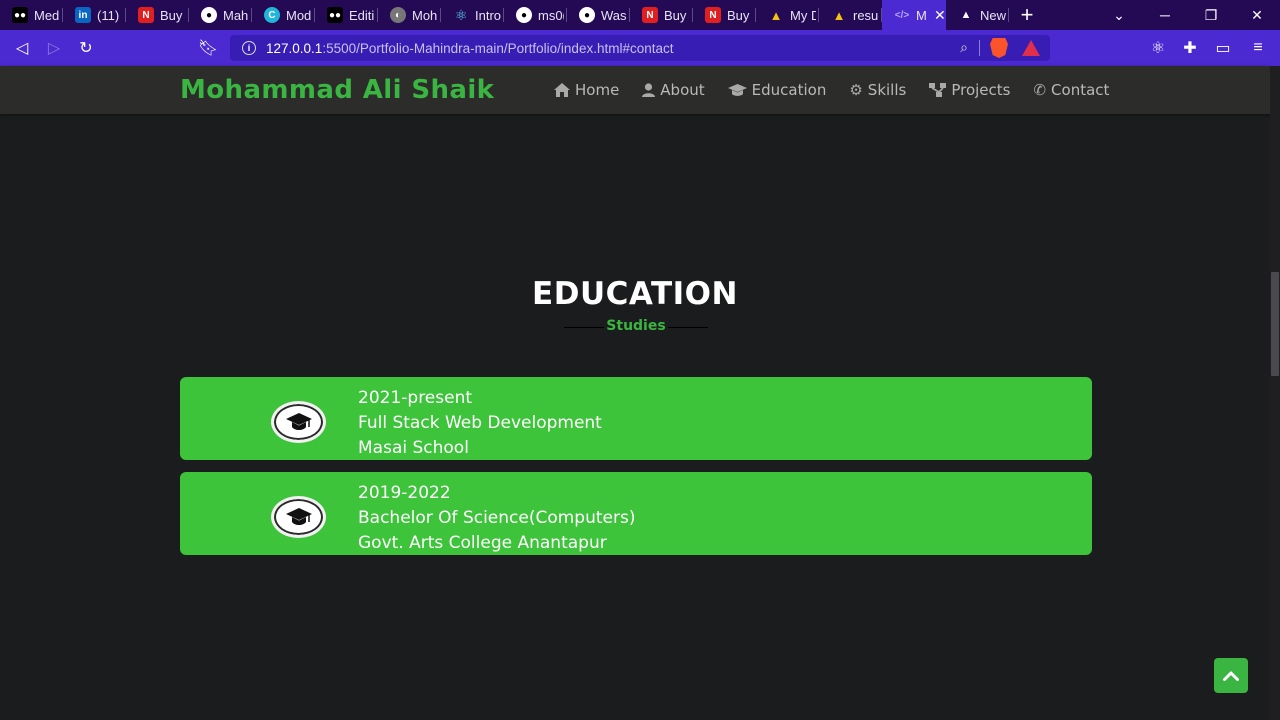 The image size is (1280, 720). I want to click on phone-icon: ✆, so click(1040, 90).